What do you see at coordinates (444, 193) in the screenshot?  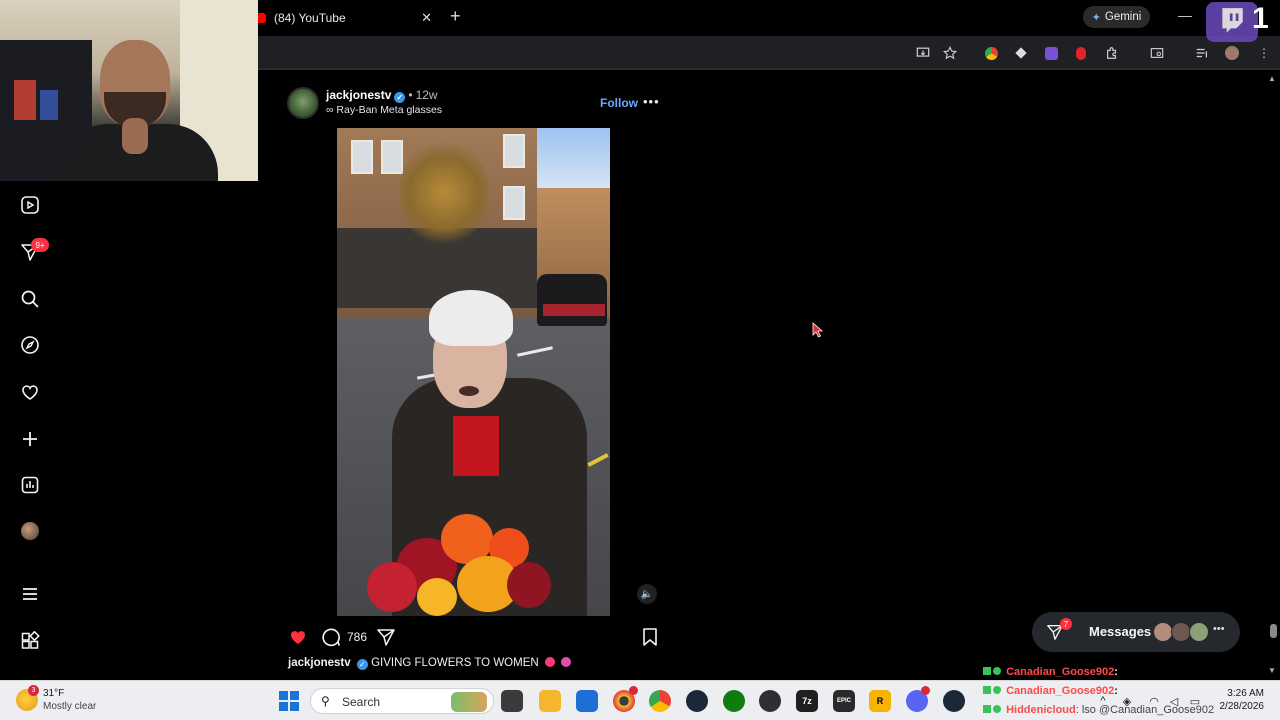 I see `video-tree` at bounding box center [444, 193].